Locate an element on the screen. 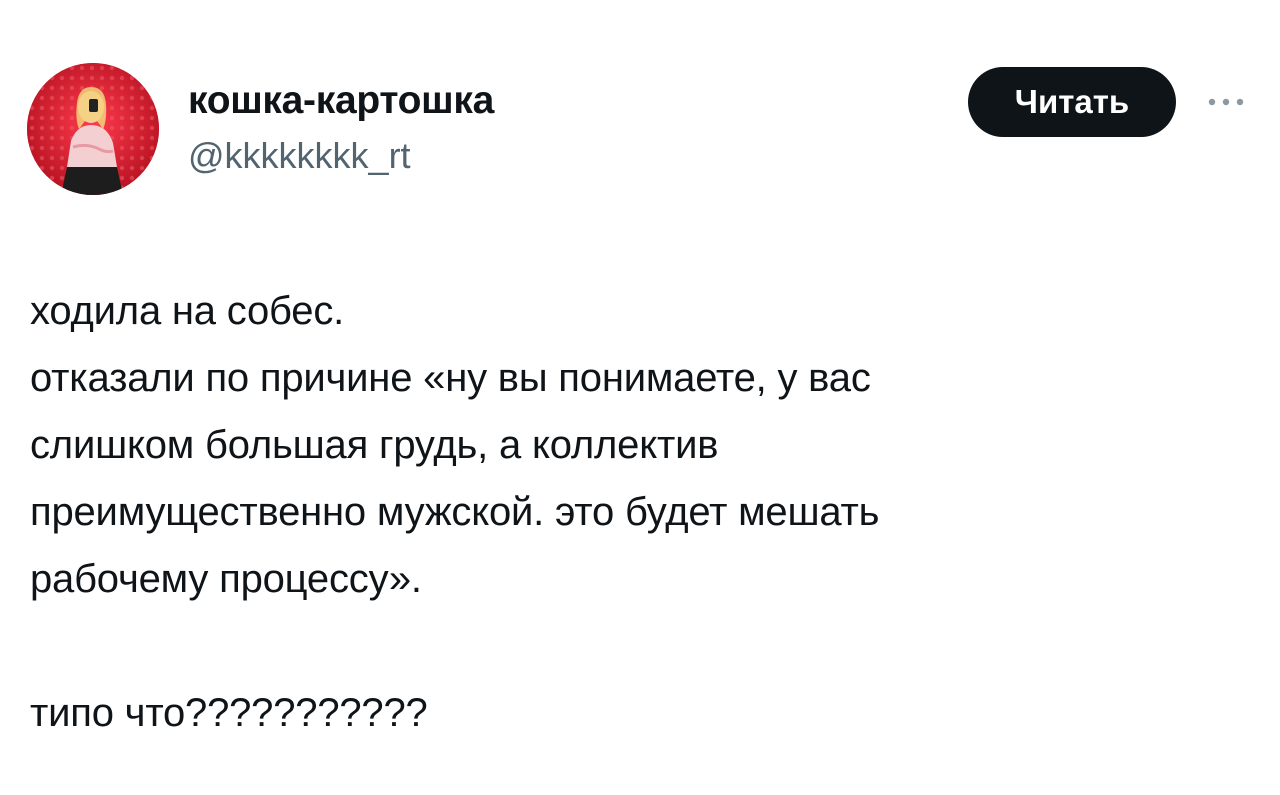 The image size is (1280, 795). avatar is located at coordinates (93, 129).